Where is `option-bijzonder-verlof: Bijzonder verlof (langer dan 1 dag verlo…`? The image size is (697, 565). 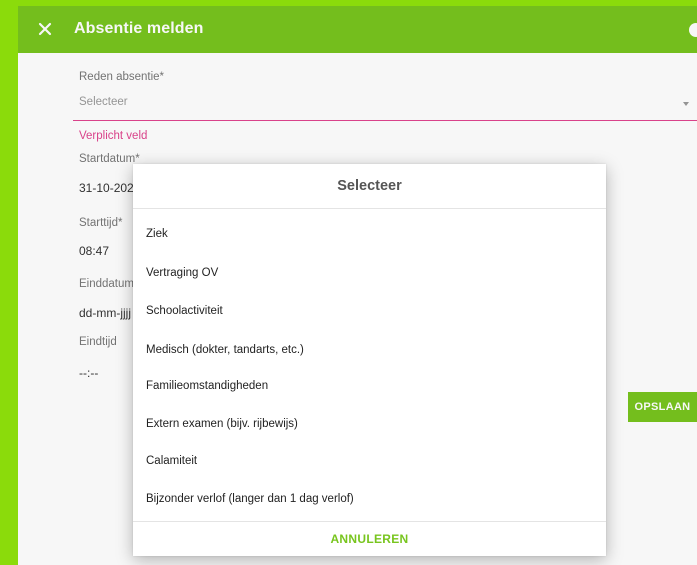
option-bijzonder-verlof: Bijzonder verlof (langer dan 1 dag verlo… is located at coordinates (369, 499).